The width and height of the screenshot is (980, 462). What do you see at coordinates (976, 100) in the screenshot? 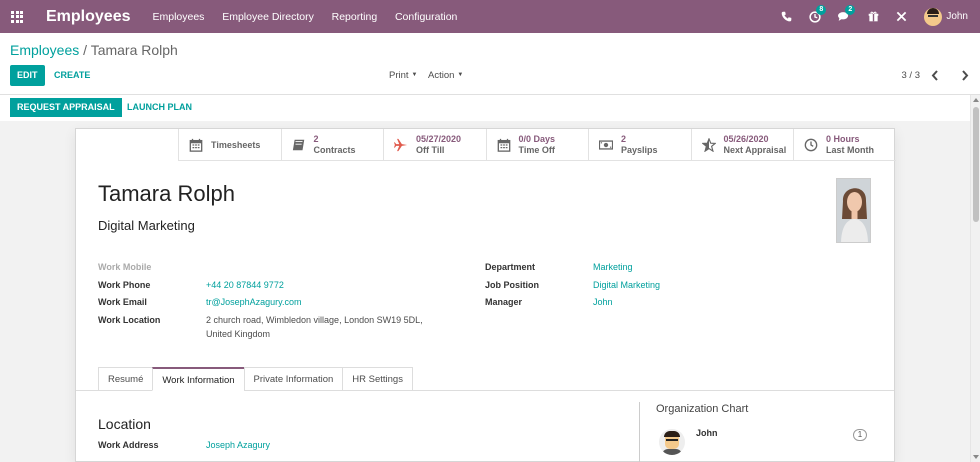
I see `scroll-up-icon` at bounding box center [976, 100].